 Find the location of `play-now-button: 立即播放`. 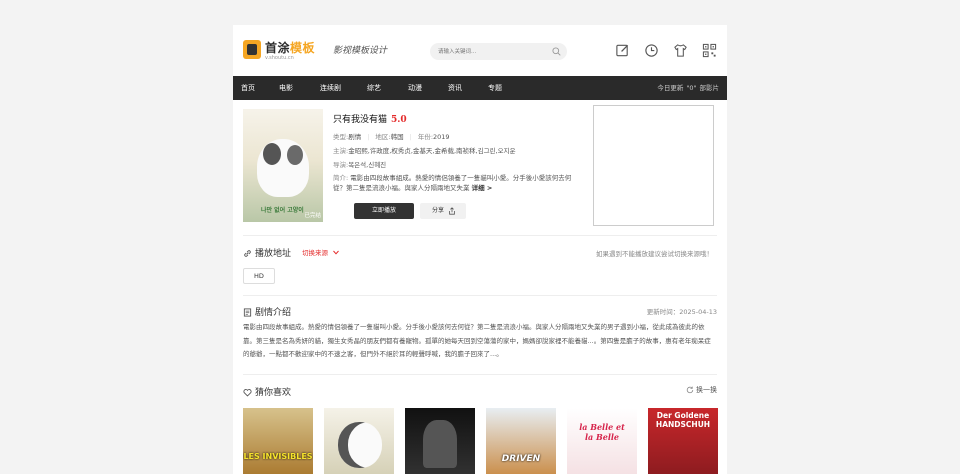

play-now-button: 立即播放 is located at coordinates (384, 211).